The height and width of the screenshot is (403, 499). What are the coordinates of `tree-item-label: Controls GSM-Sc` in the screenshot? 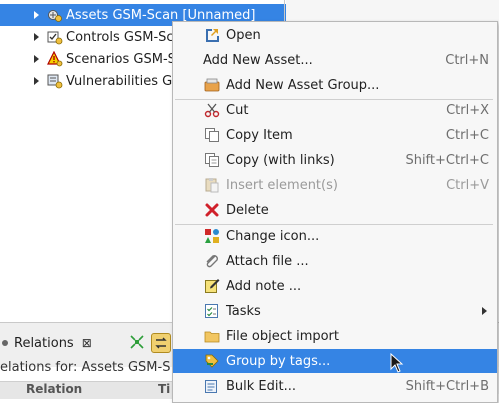 It's located at (120, 37).